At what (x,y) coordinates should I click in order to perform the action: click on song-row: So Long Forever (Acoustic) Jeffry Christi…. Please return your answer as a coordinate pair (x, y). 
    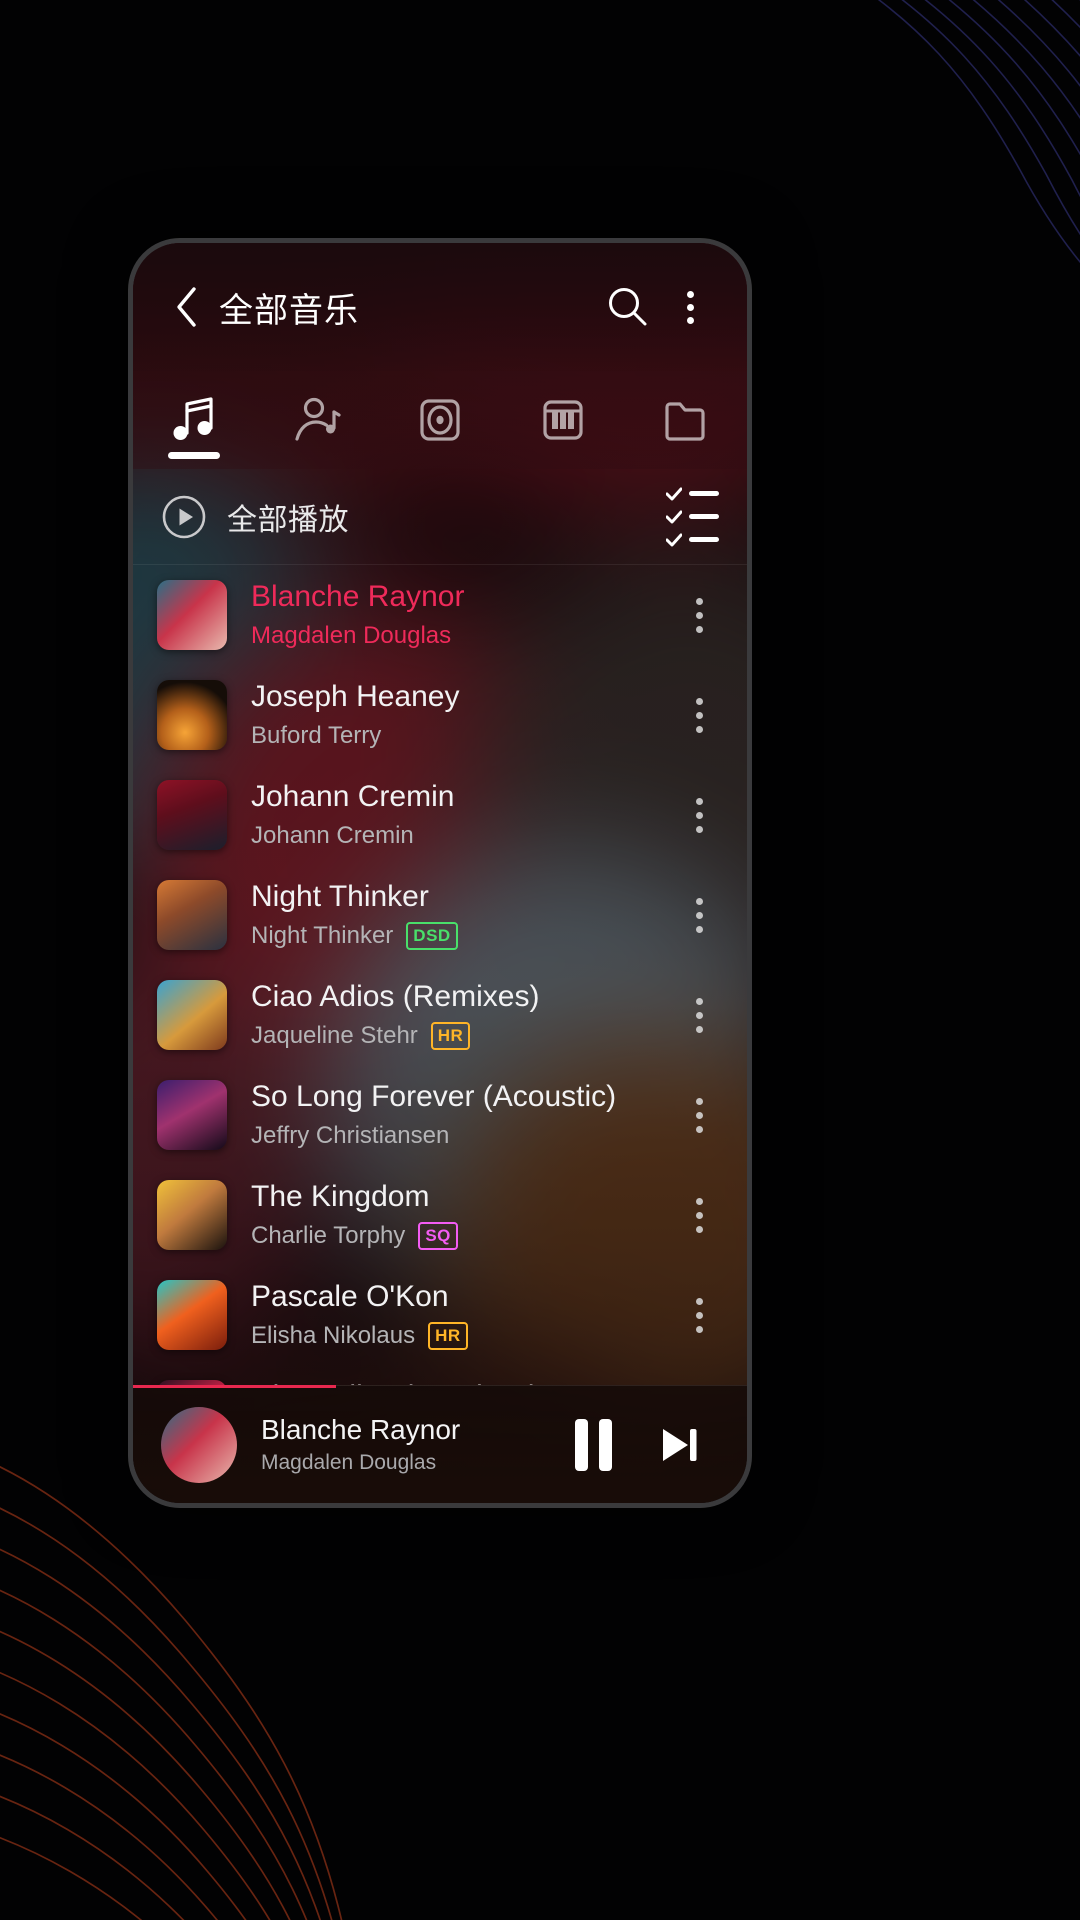
    Looking at the image, I should click on (440, 1115).